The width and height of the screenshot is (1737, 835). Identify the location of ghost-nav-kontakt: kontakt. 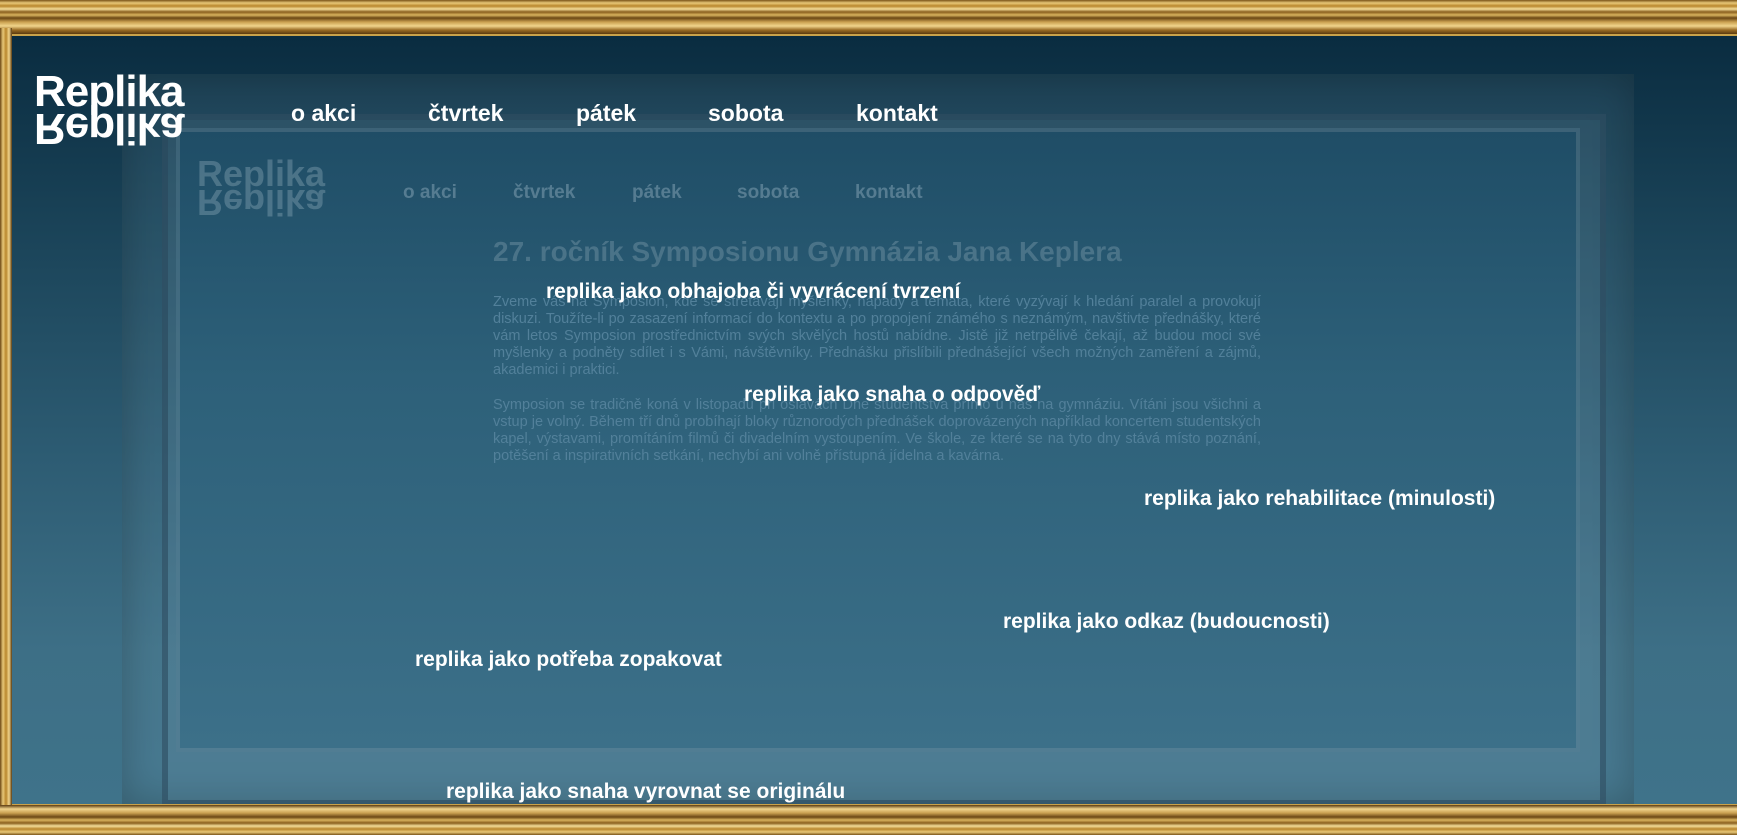
(889, 192).